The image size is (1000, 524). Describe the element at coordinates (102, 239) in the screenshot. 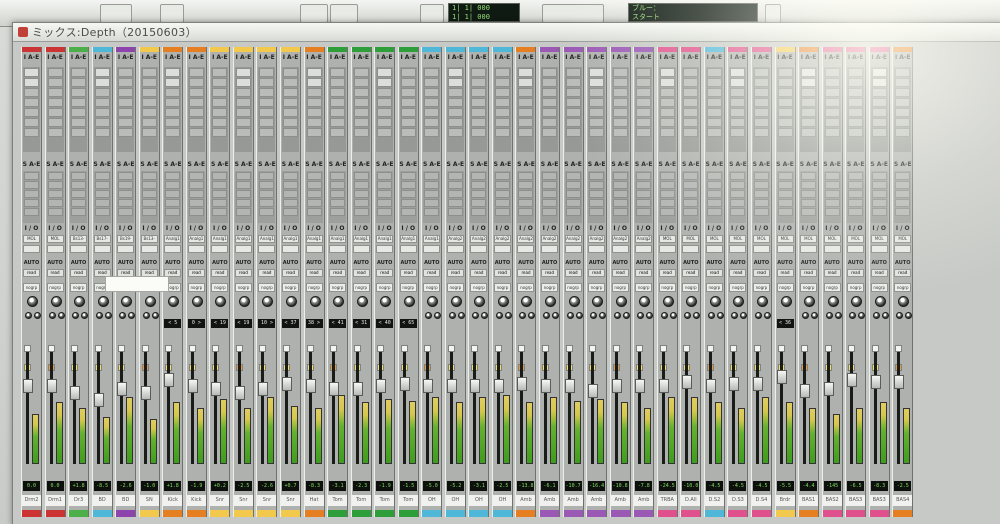

I see `io-input-selector: Bs17-18` at that location.